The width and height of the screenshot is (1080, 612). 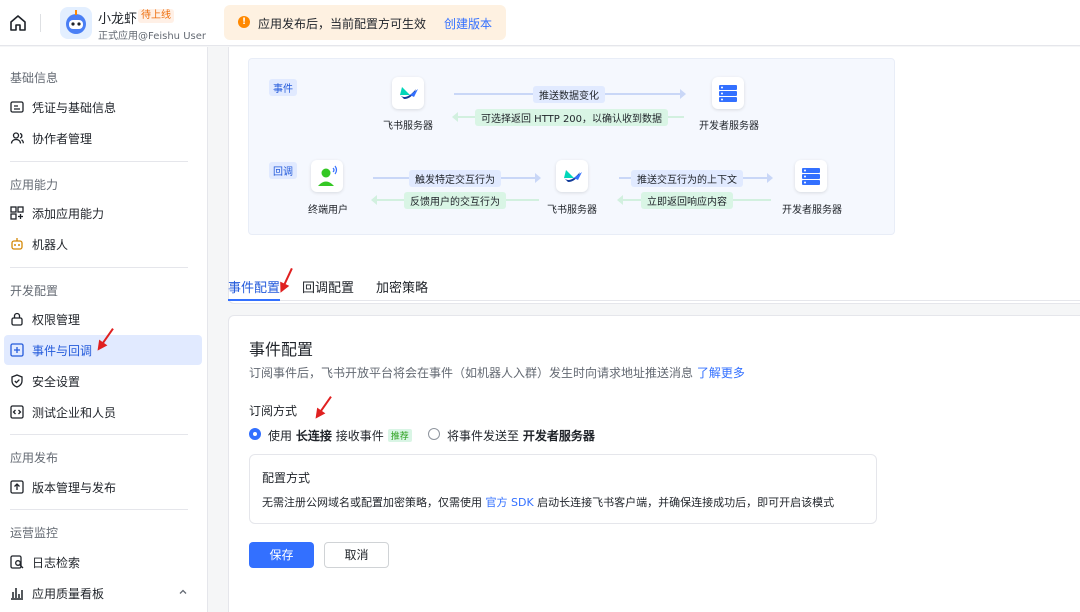 I want to click on learn-more-link: 了解更多, so click(x=721, y=373).